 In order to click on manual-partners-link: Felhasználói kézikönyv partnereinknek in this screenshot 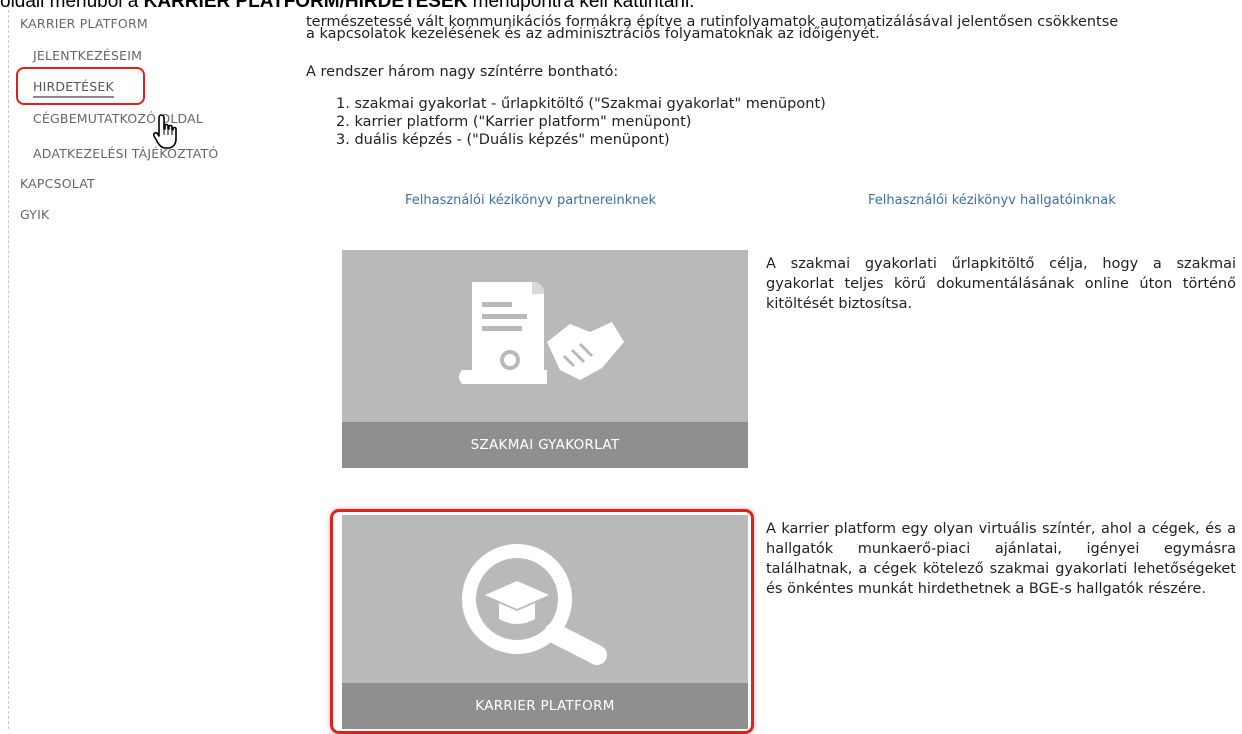, I will do `click(530, 200)`.